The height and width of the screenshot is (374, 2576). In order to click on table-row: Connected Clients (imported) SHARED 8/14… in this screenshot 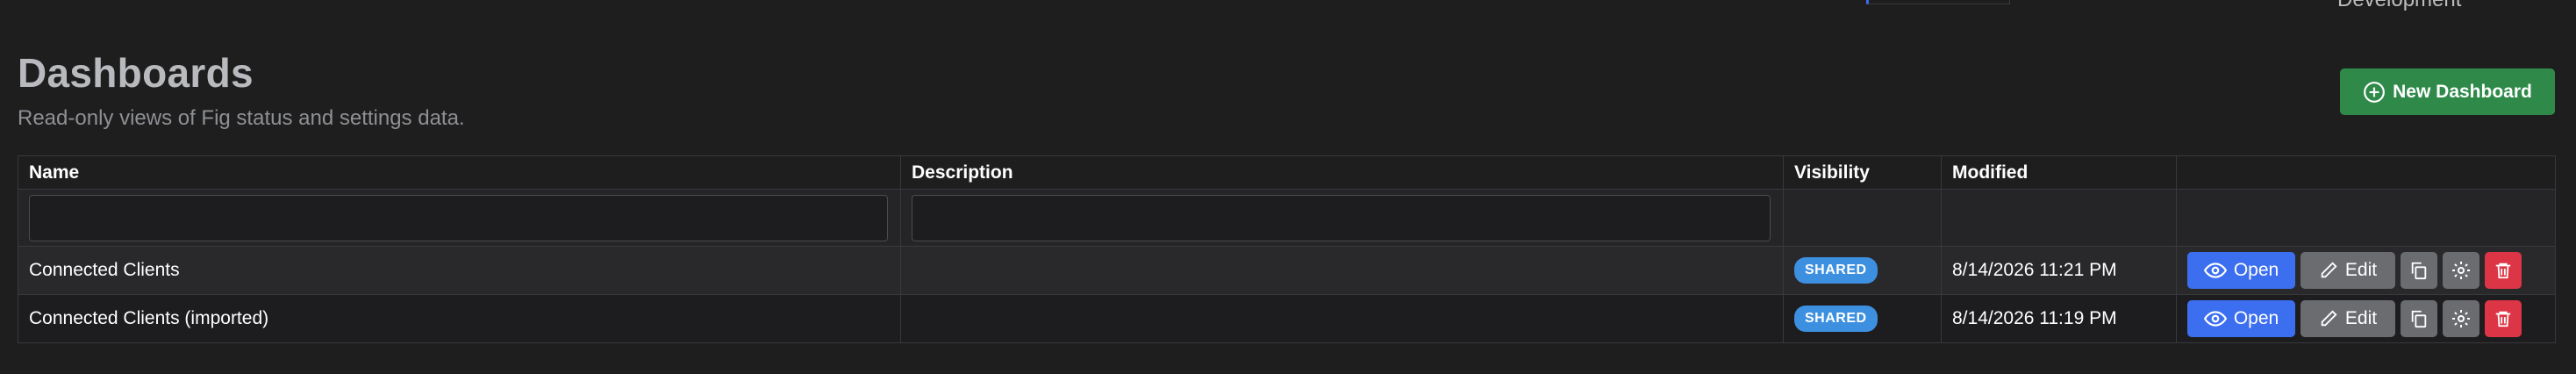, I will do `click(1287, 318)`.